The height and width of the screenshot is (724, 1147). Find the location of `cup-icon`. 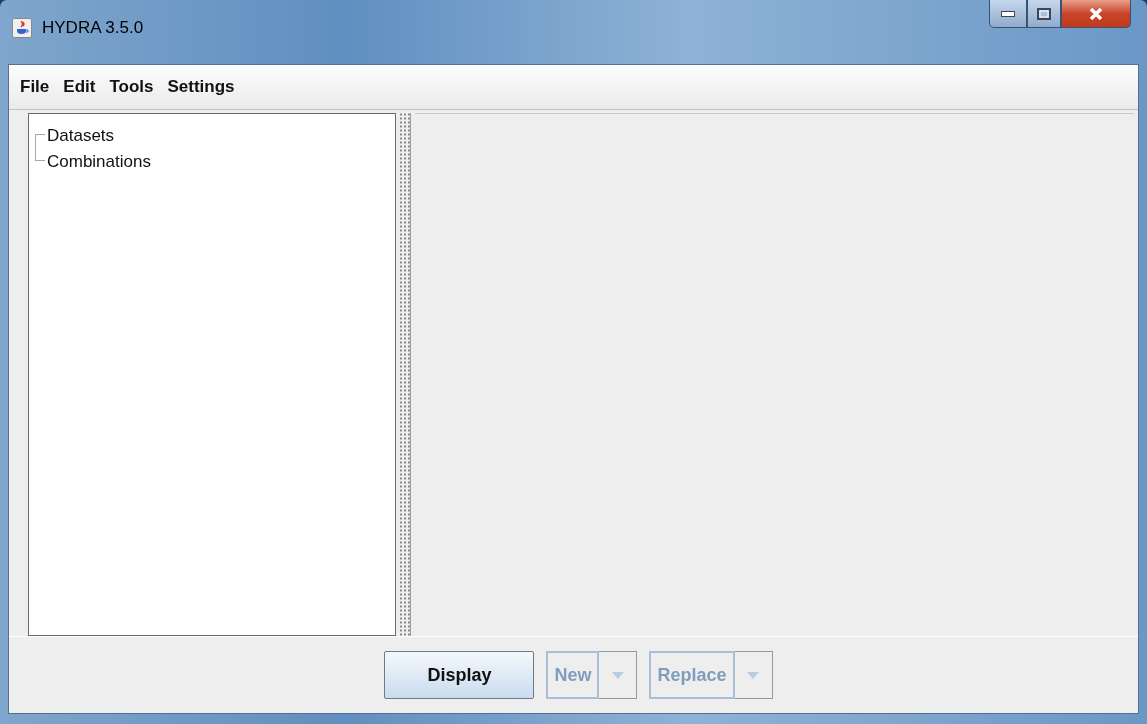

cup-icon is located at coordinates (22, 28).